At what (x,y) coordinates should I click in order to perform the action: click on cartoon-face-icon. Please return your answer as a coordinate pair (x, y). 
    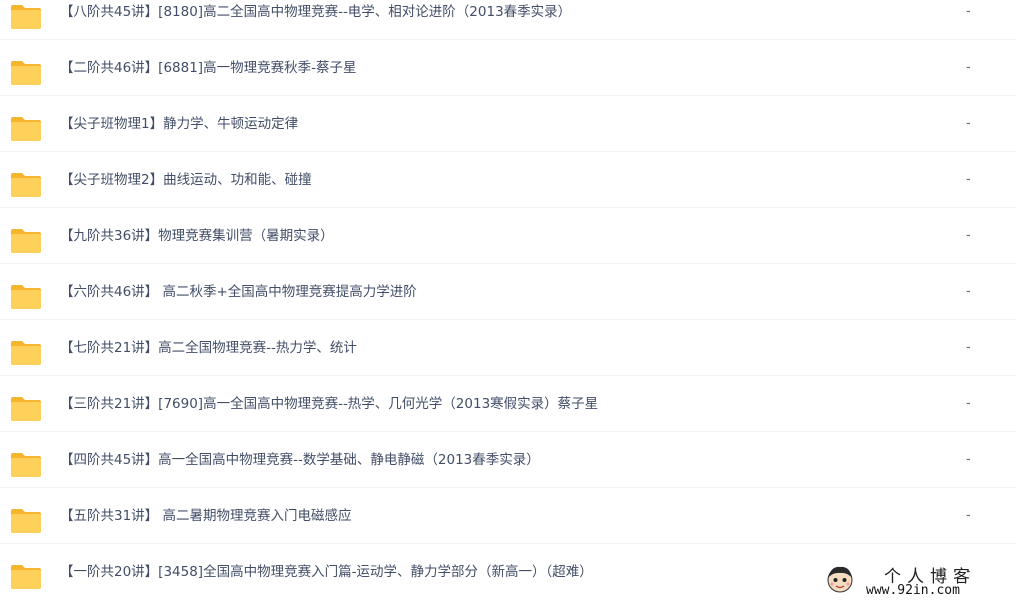
    Looking at the image, I should click on (840, 579).